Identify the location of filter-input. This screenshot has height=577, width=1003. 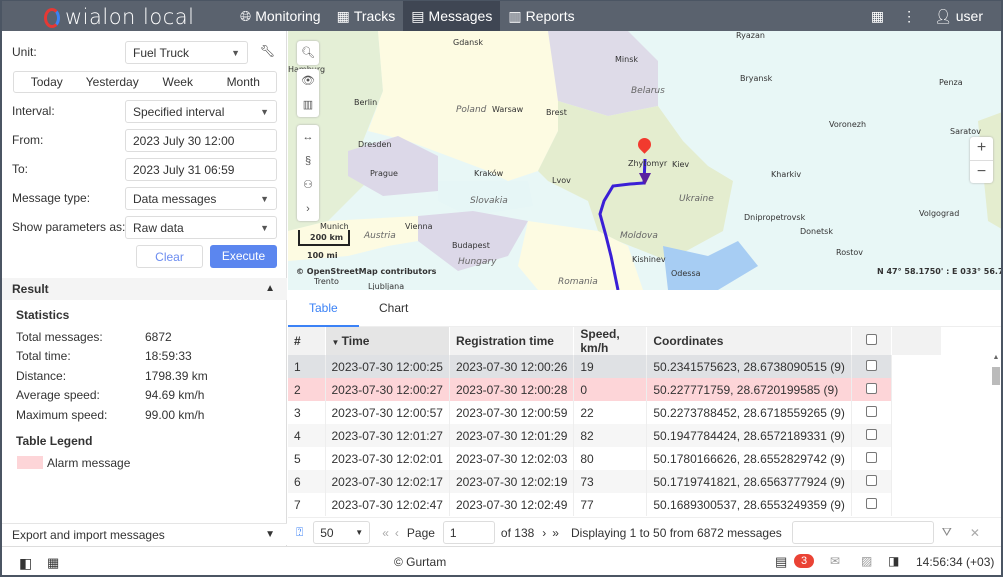
(862, 532).